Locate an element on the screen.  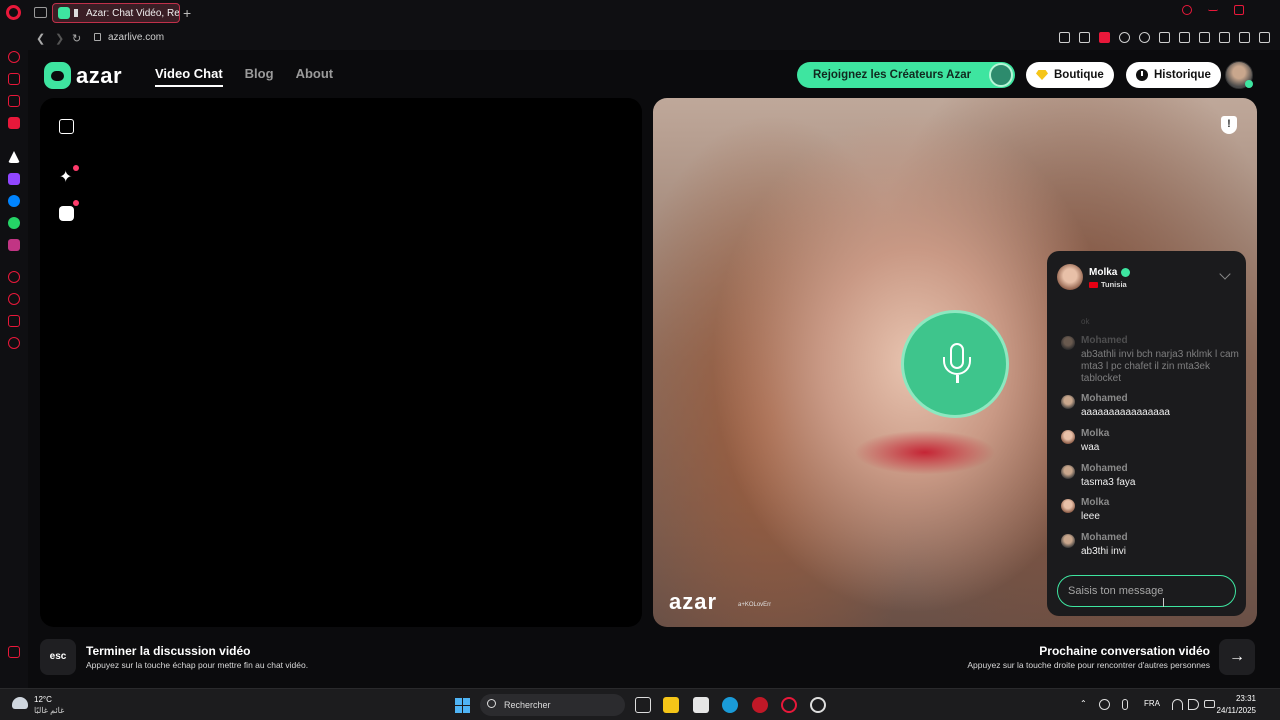
message-text: aaaaaaaaaaaaaaaa is located at coordinates (1125, 412).